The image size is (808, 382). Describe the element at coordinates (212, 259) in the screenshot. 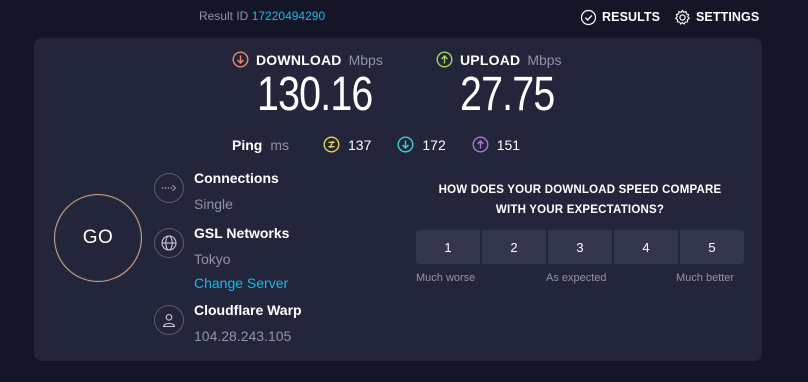

I see `server-location: Tokyo` at that location.